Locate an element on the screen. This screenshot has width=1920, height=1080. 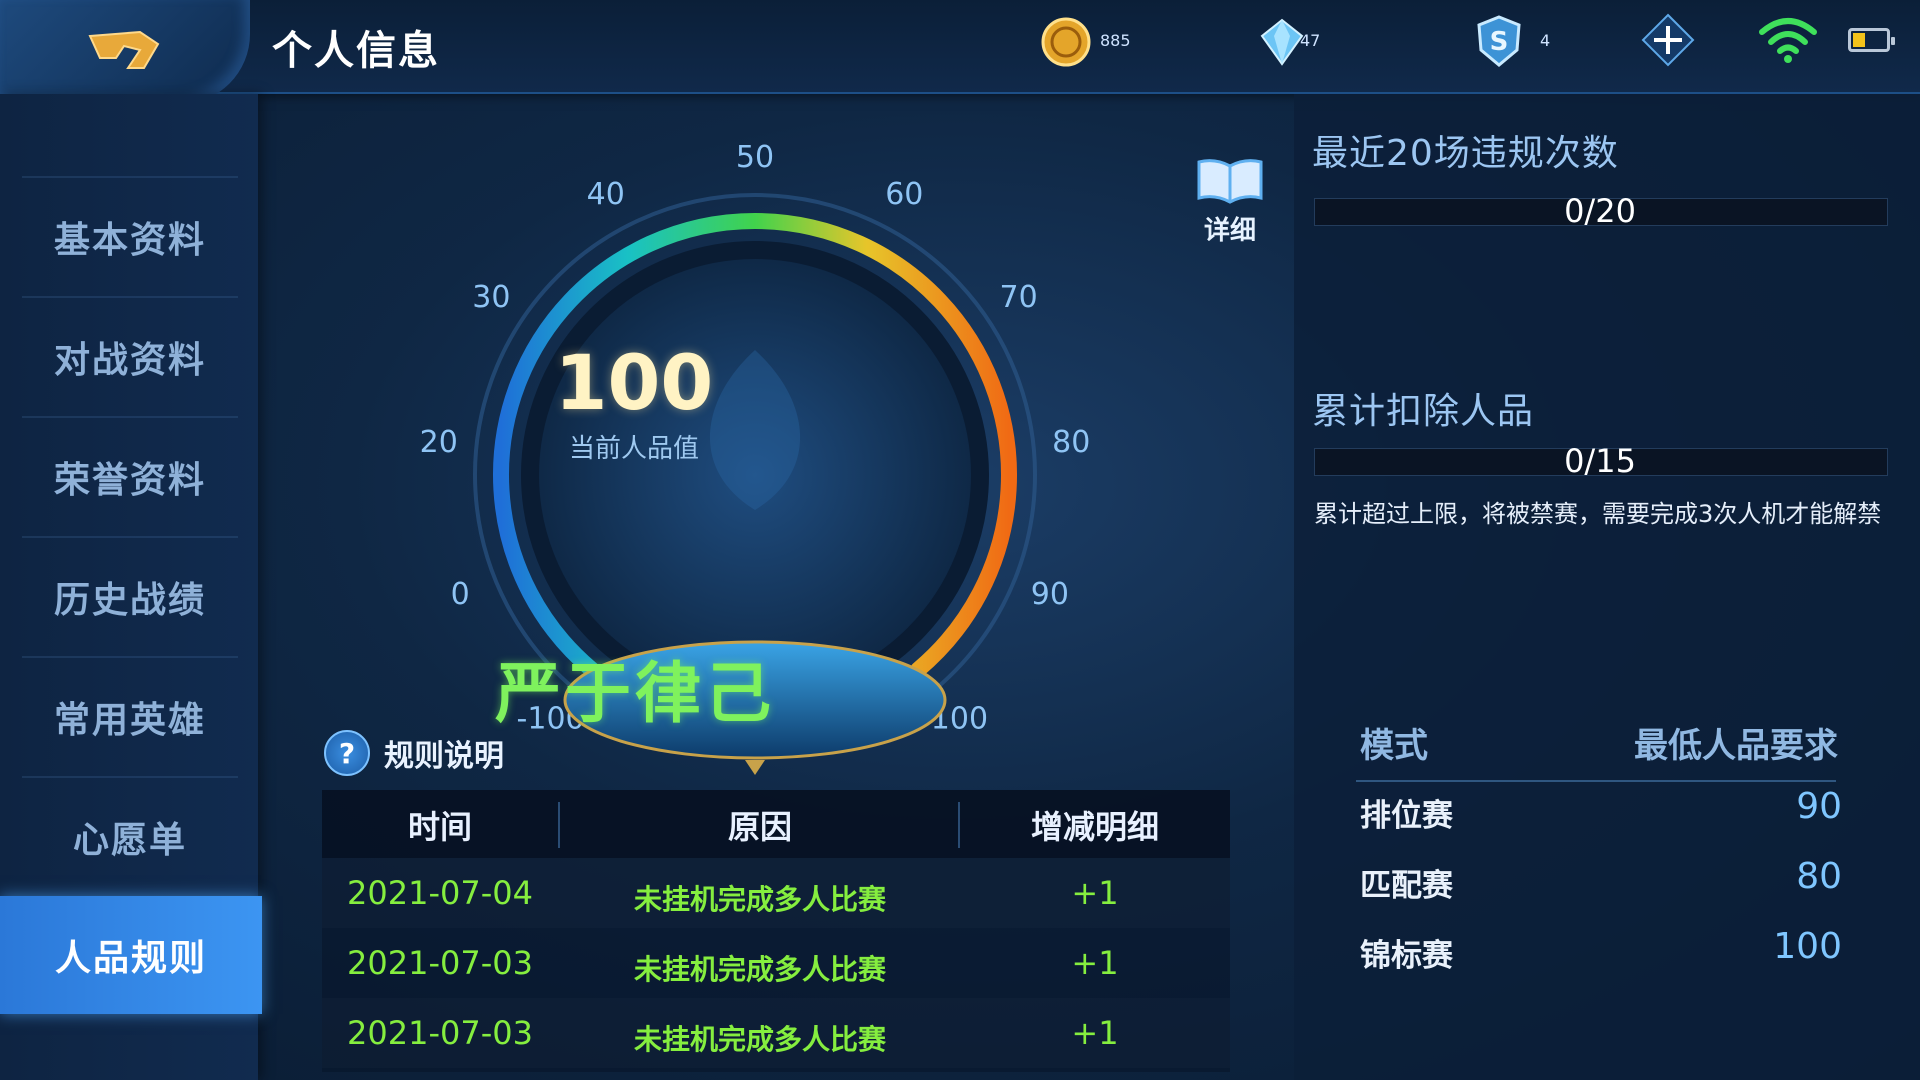
table-row: 2021-07-04 未挂机完成多人比赛 +1 is located at coordinates (776, 893).